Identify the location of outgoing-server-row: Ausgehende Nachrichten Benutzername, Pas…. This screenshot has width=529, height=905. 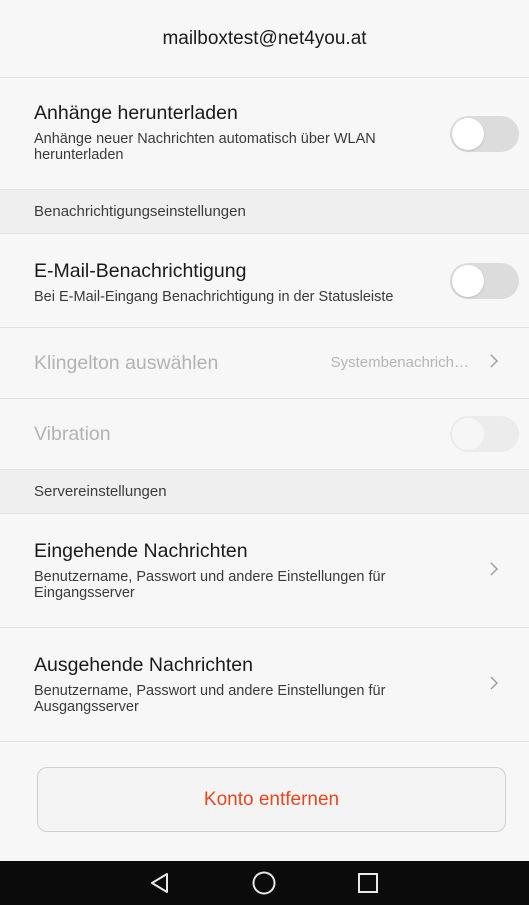
(264, 685).